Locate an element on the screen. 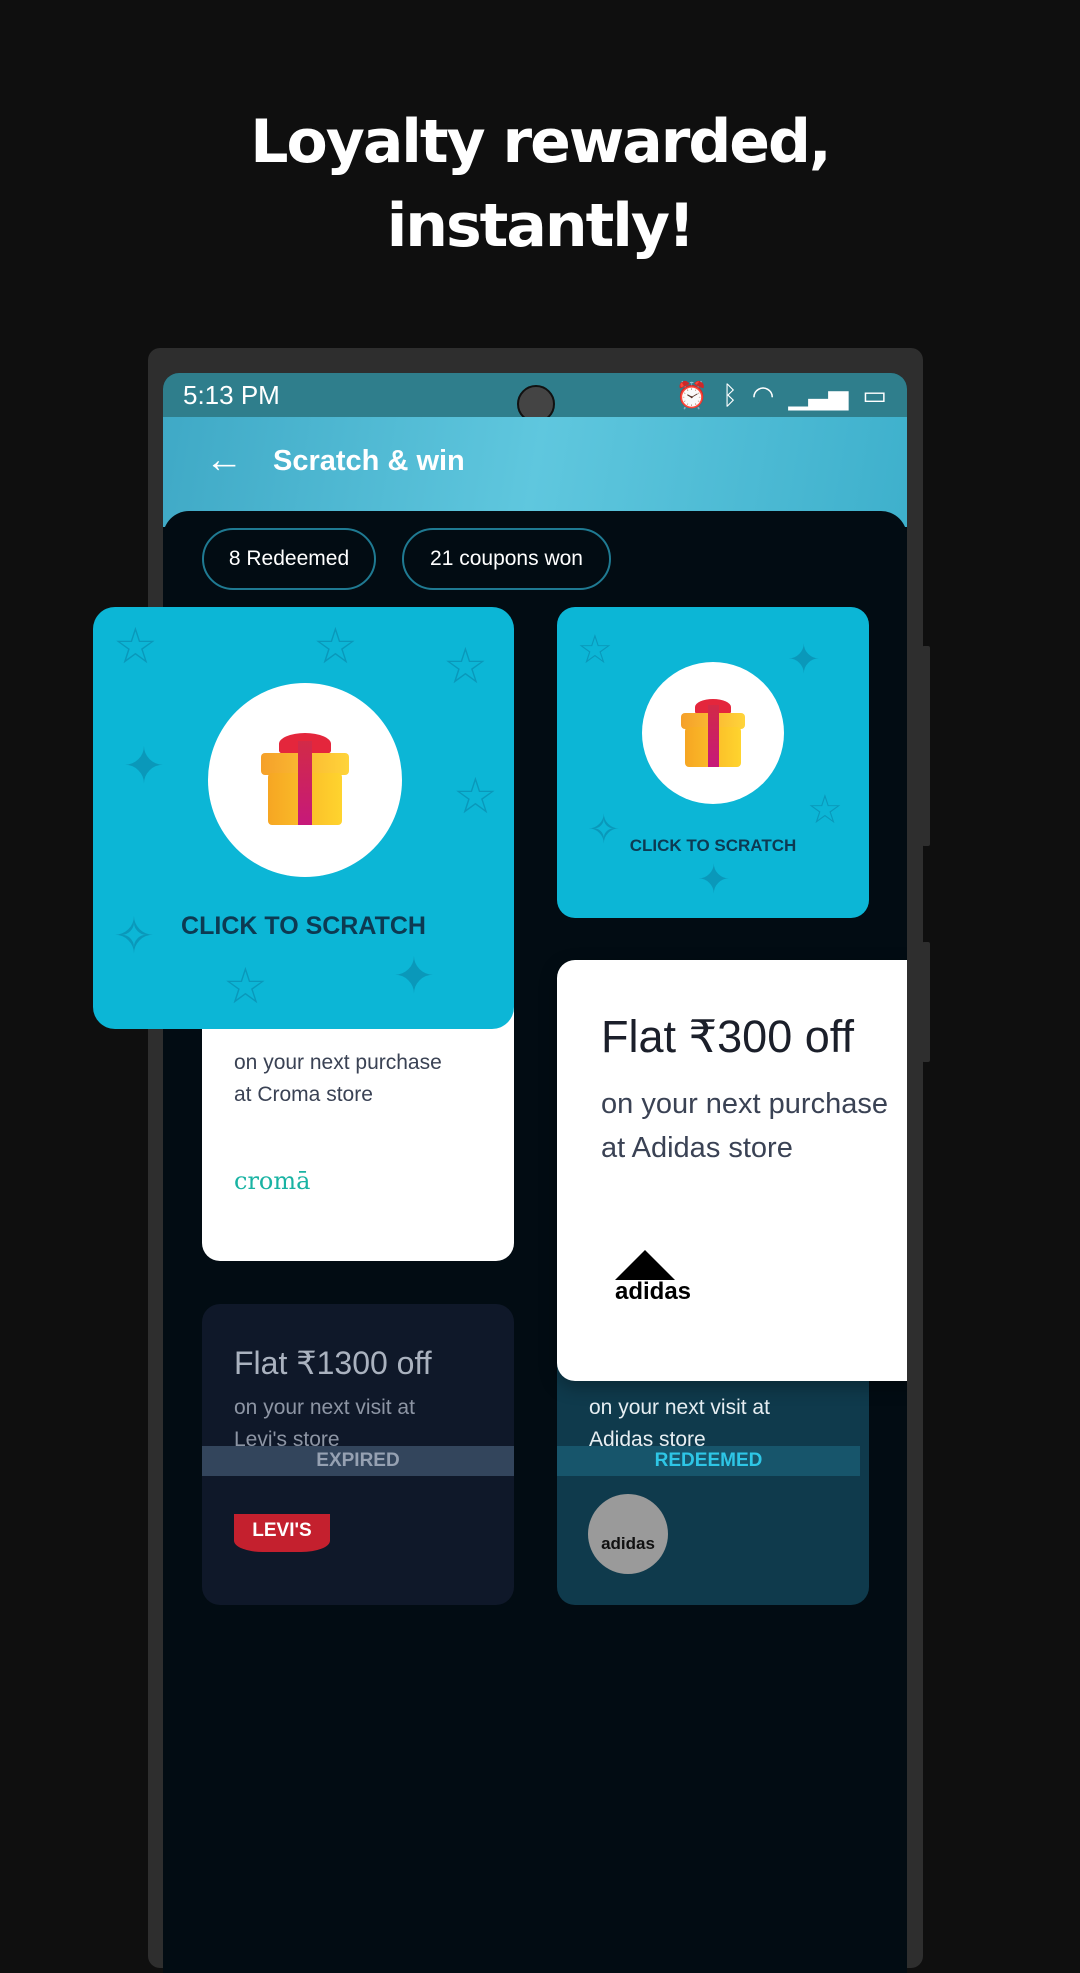 This screenshot has width=1080, height=1973. redeemed-badge: REDEEMED is located at coordinates (708, 1461).